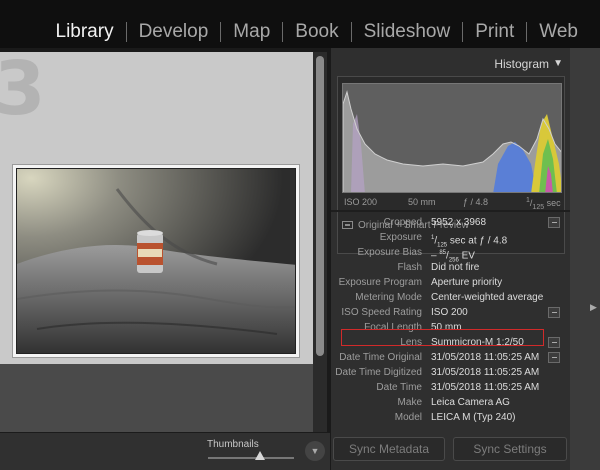  I want to click on metadata-label: Date Time Original, so click(380, 357).